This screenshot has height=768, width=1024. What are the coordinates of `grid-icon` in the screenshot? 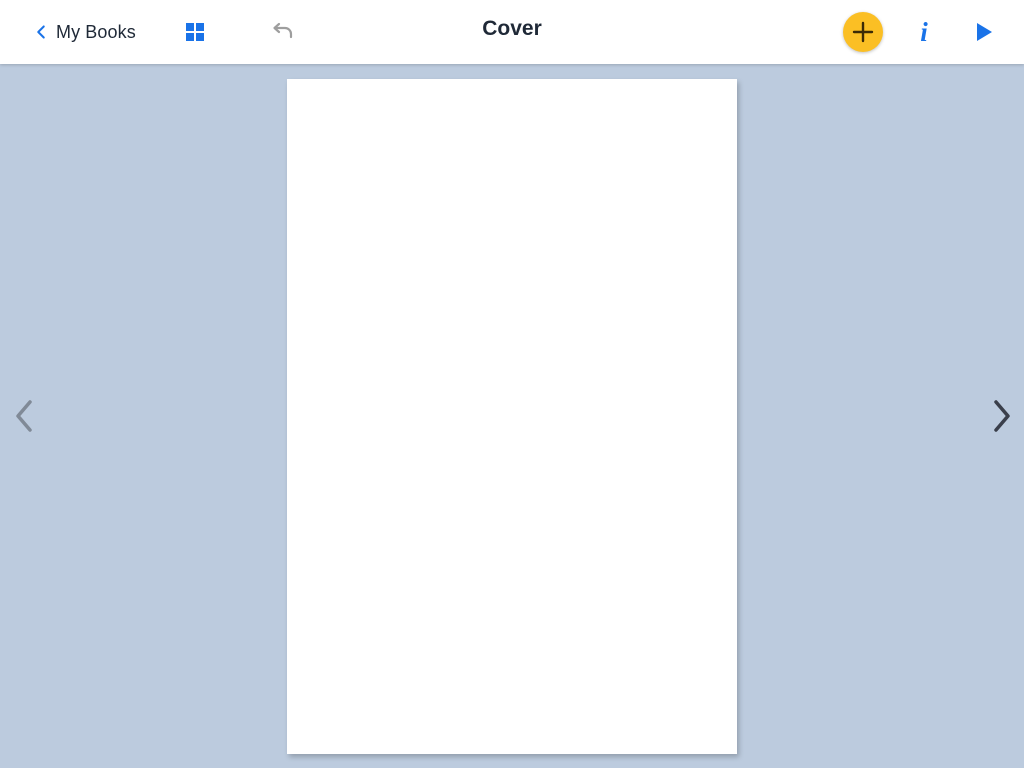 It's located at (195, 32).